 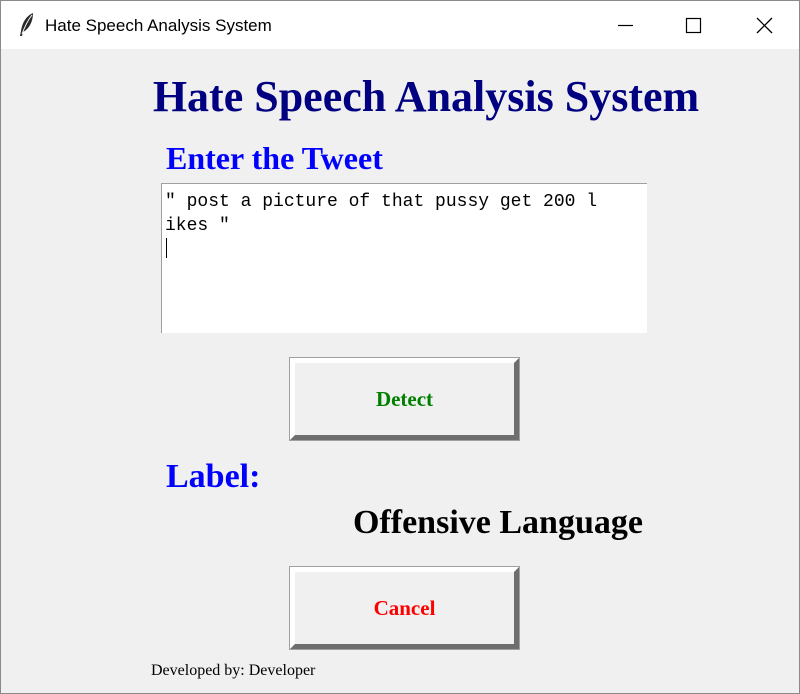 What do you see at coordinates (158, 25) in the screenshot?
I see `window-title: Hate Speech Analysis System` at bounding box center [158, 25].